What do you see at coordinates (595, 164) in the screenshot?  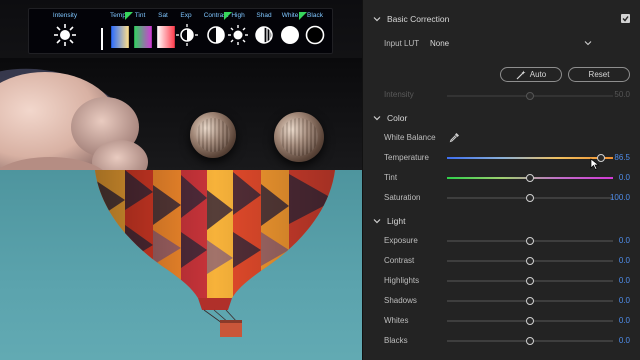 I see `mouse-cursor-icon` at bounding box center [595, 164].